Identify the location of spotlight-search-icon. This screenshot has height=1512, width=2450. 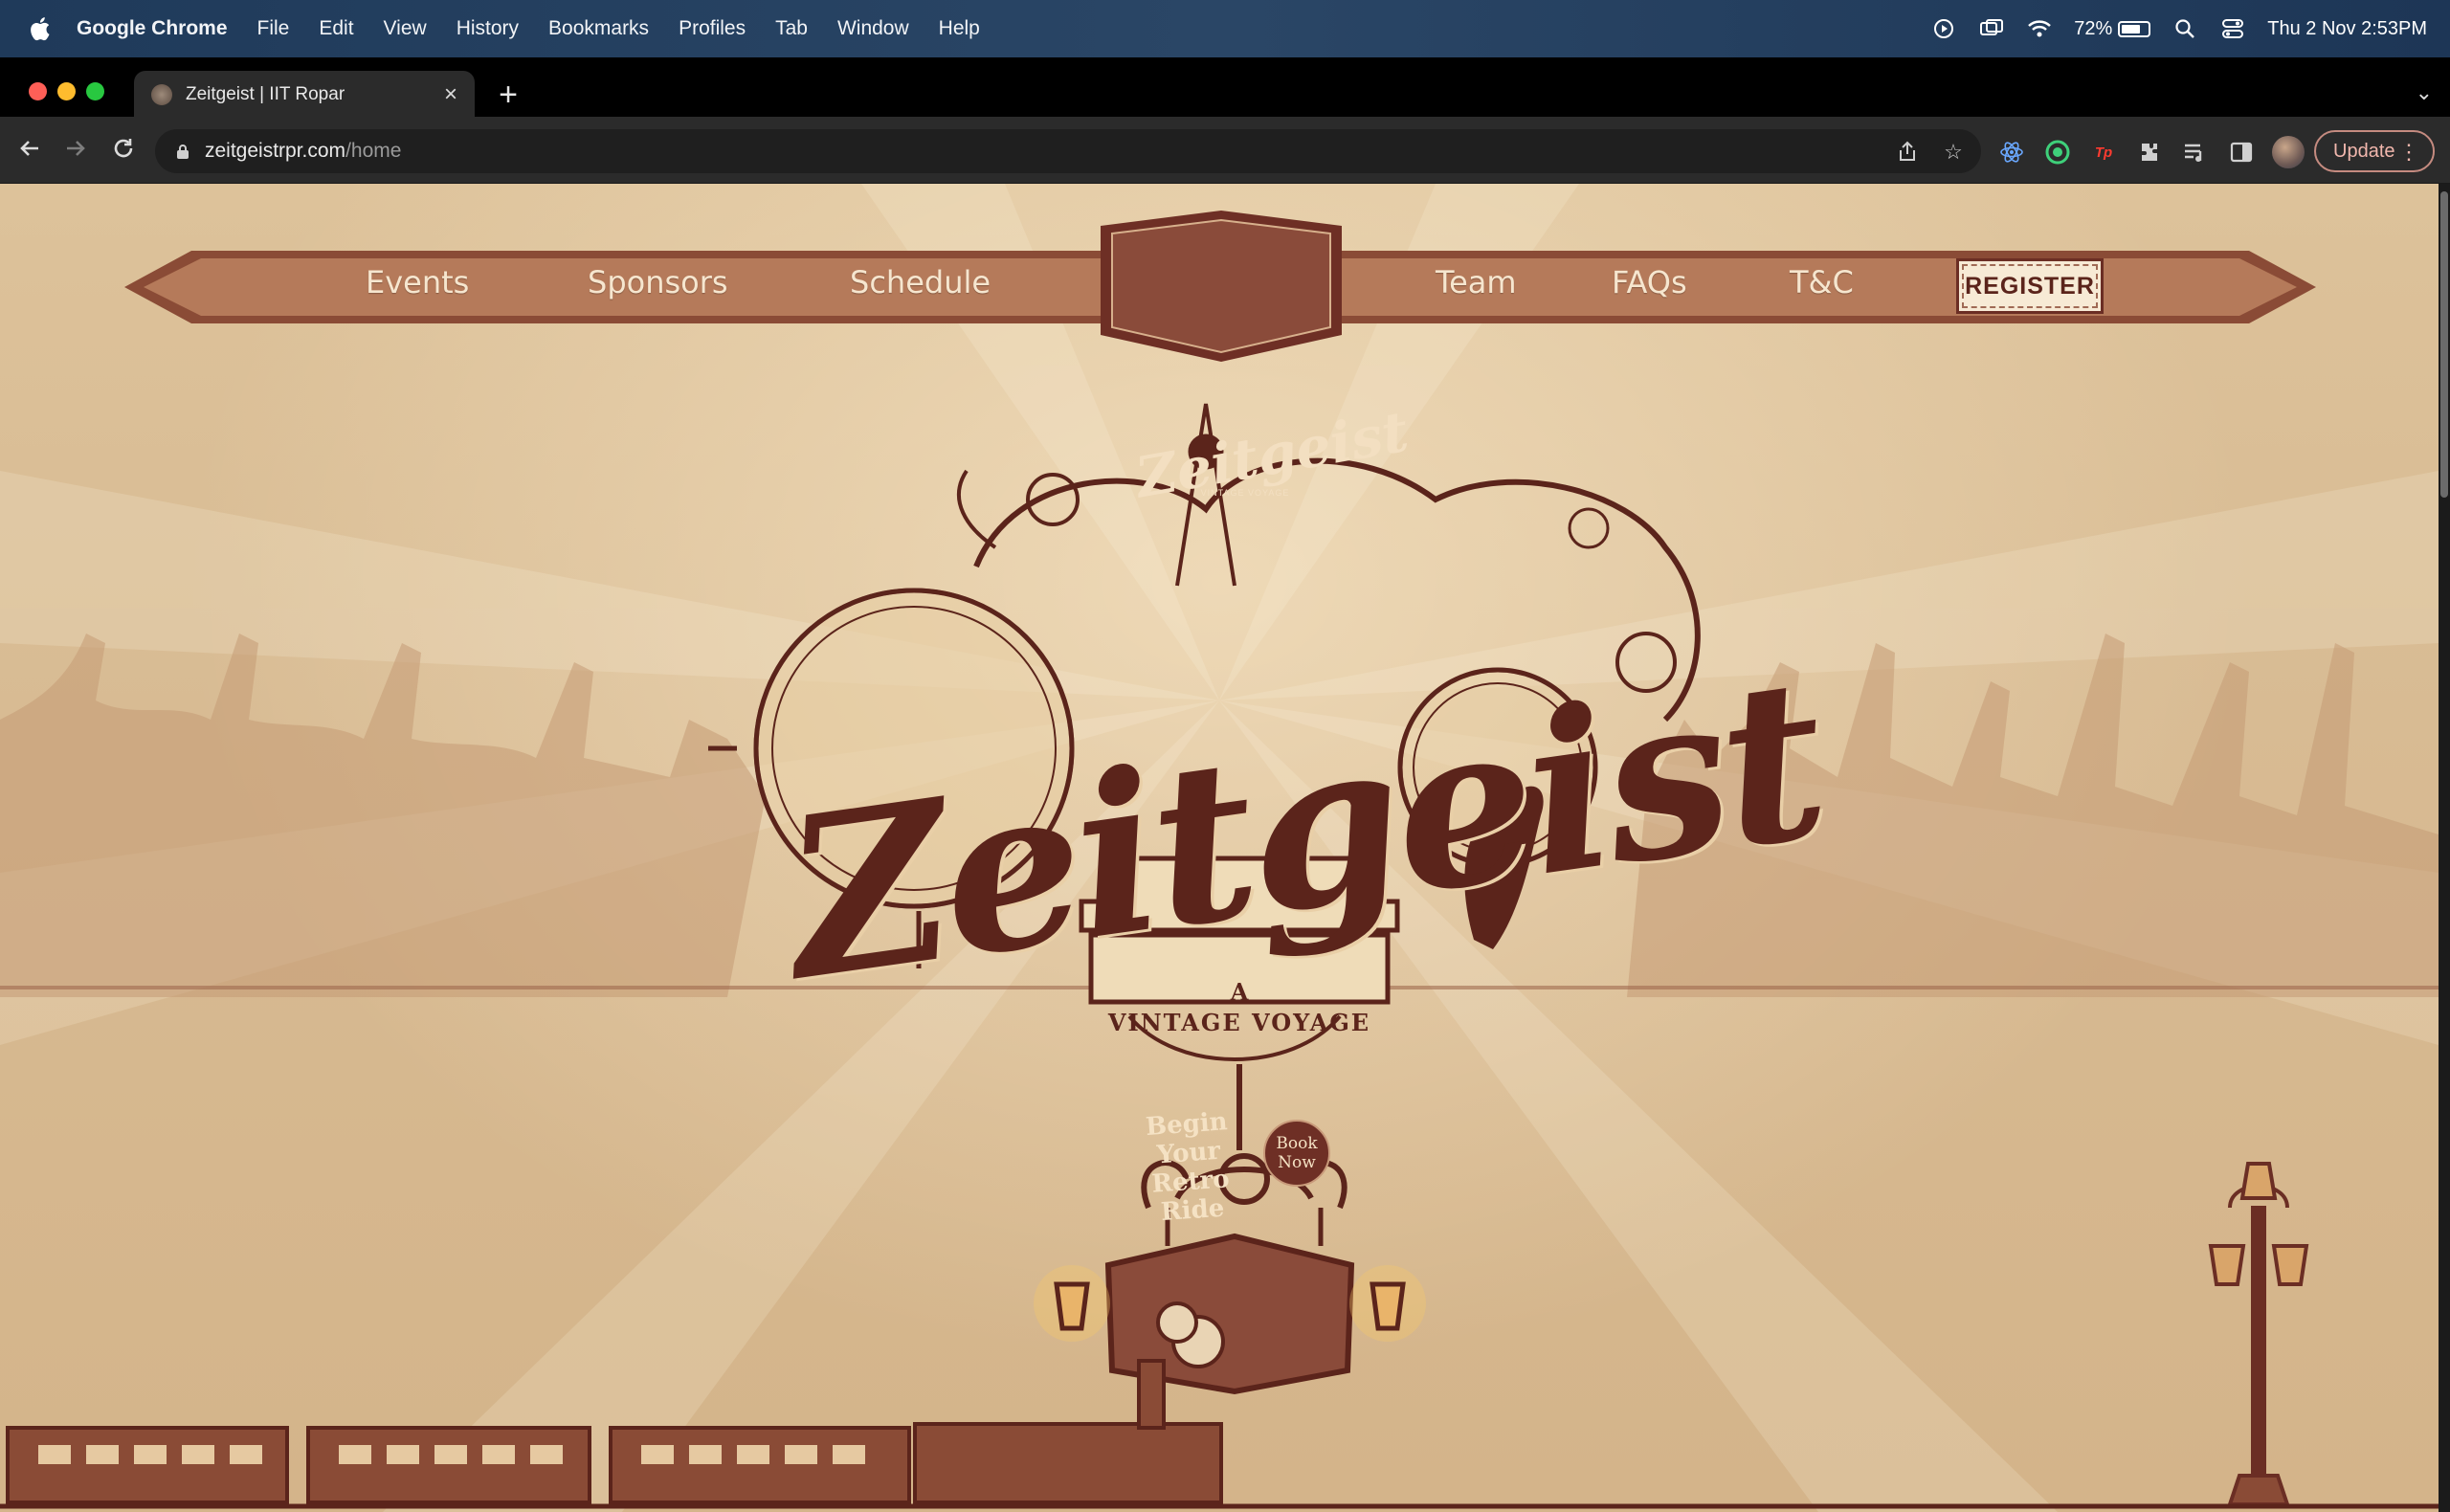
(2185, 28).